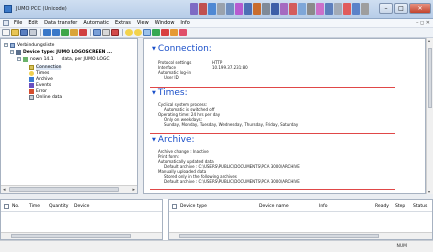 This screenshot has width=433, height=252. I want to click on tree-item-label: Connection, so click(49, 67).